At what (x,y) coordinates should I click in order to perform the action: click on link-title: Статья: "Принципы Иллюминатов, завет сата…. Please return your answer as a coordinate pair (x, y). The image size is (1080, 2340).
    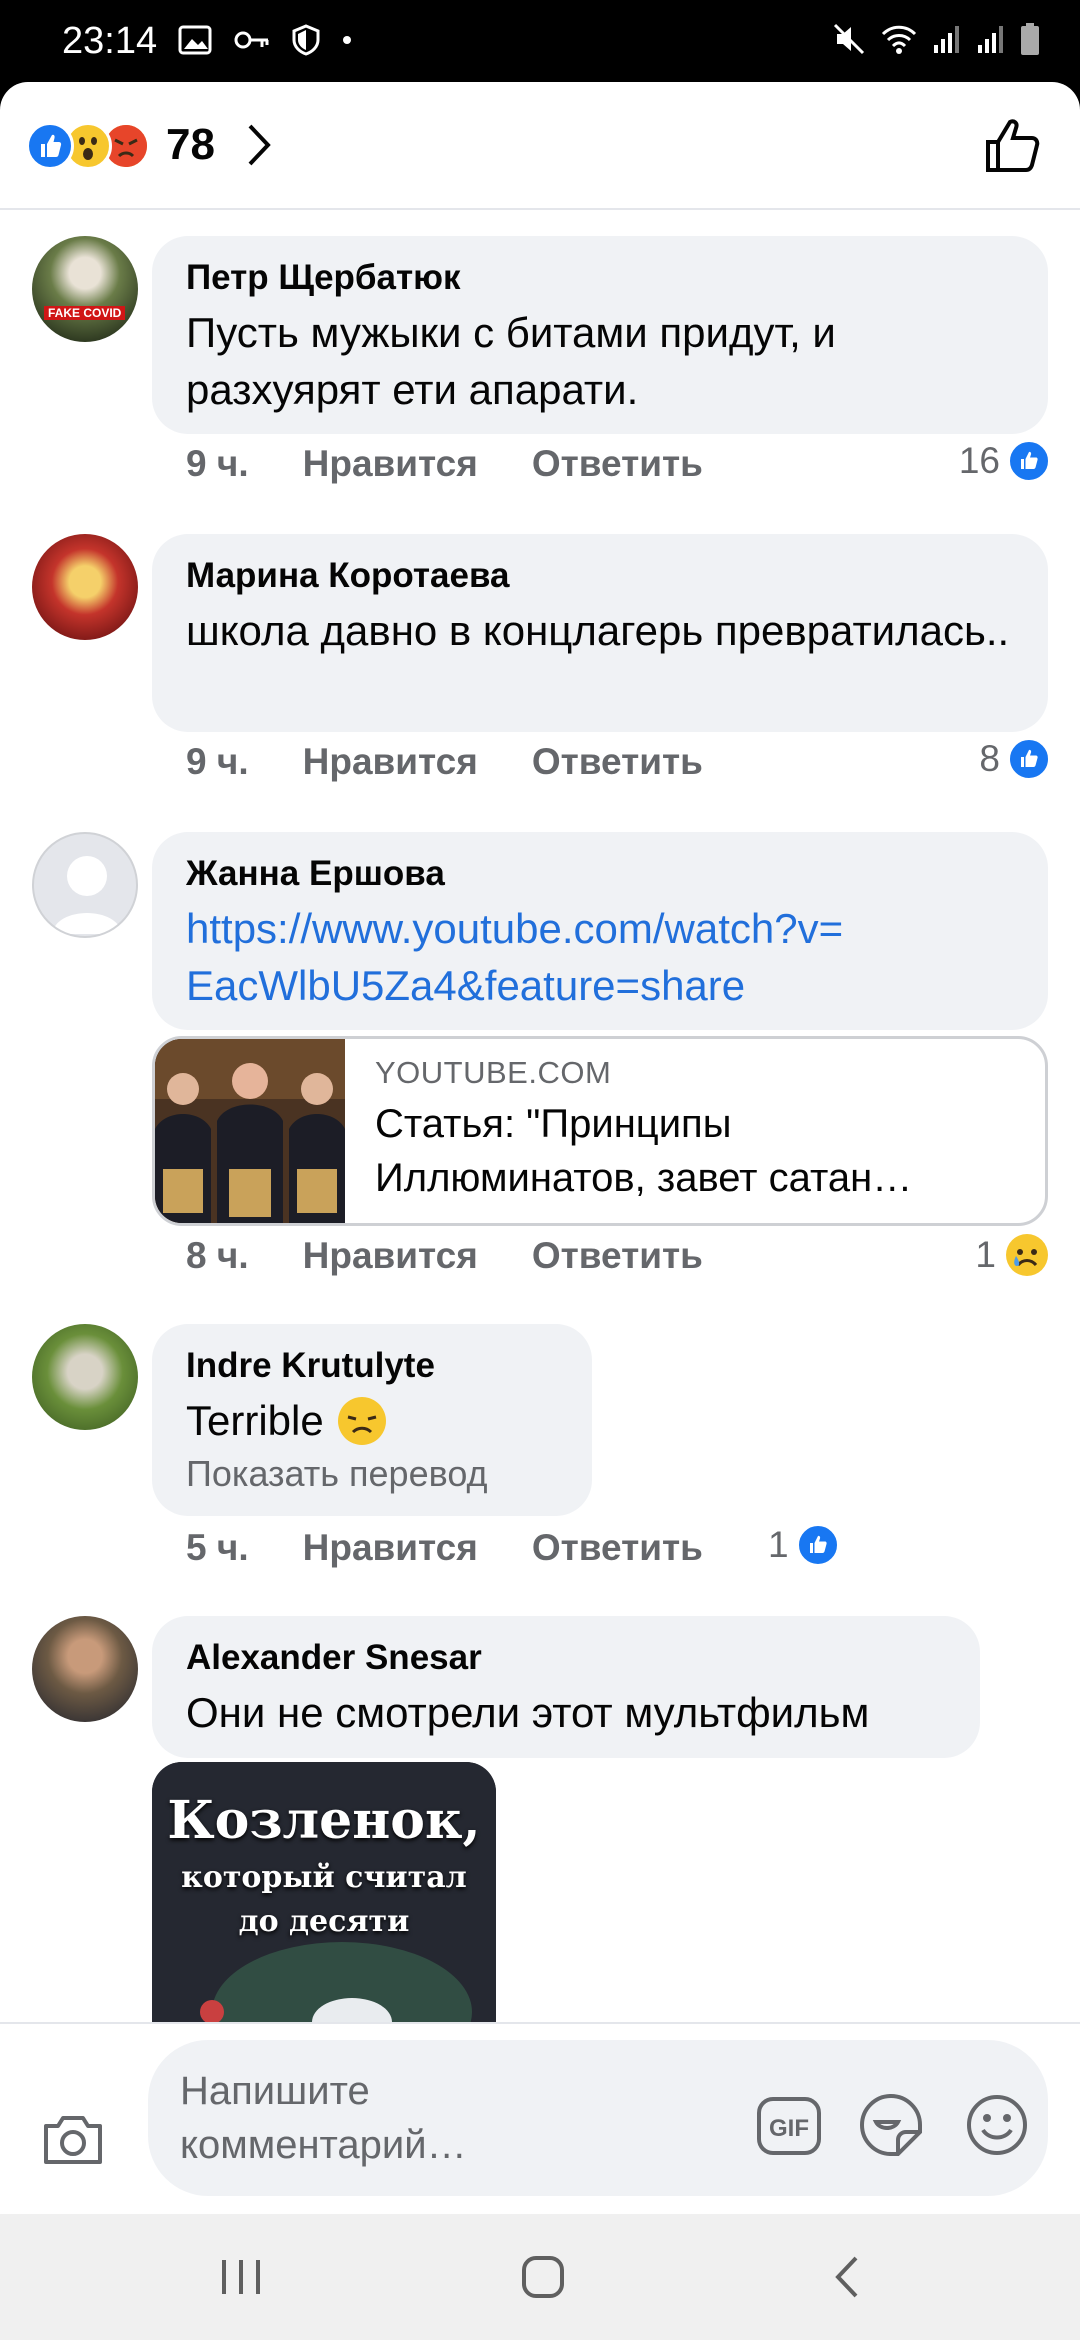
    Looking at the image, I should click on (695, 1151).